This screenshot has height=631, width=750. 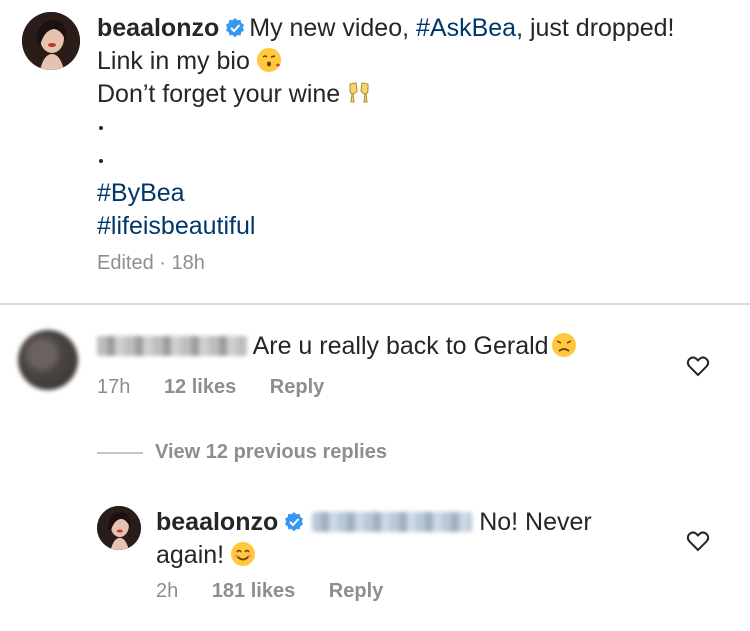 I want to click on commenter-avatar-blurred, so click(x=48, y=360).